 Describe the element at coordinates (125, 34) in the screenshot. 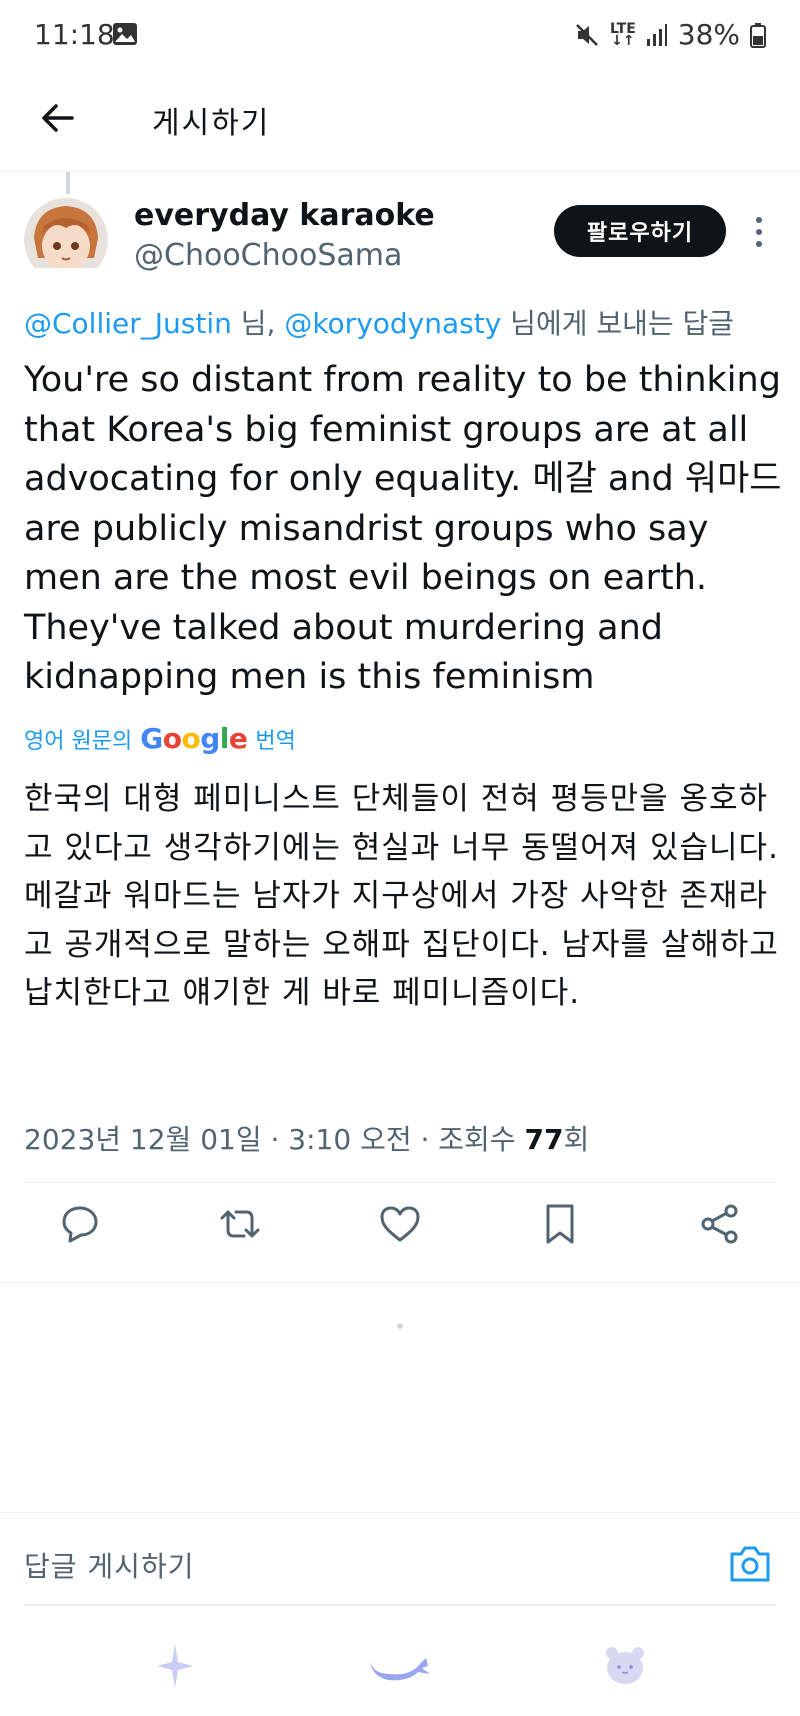

I see `gallery-icon` at that location.